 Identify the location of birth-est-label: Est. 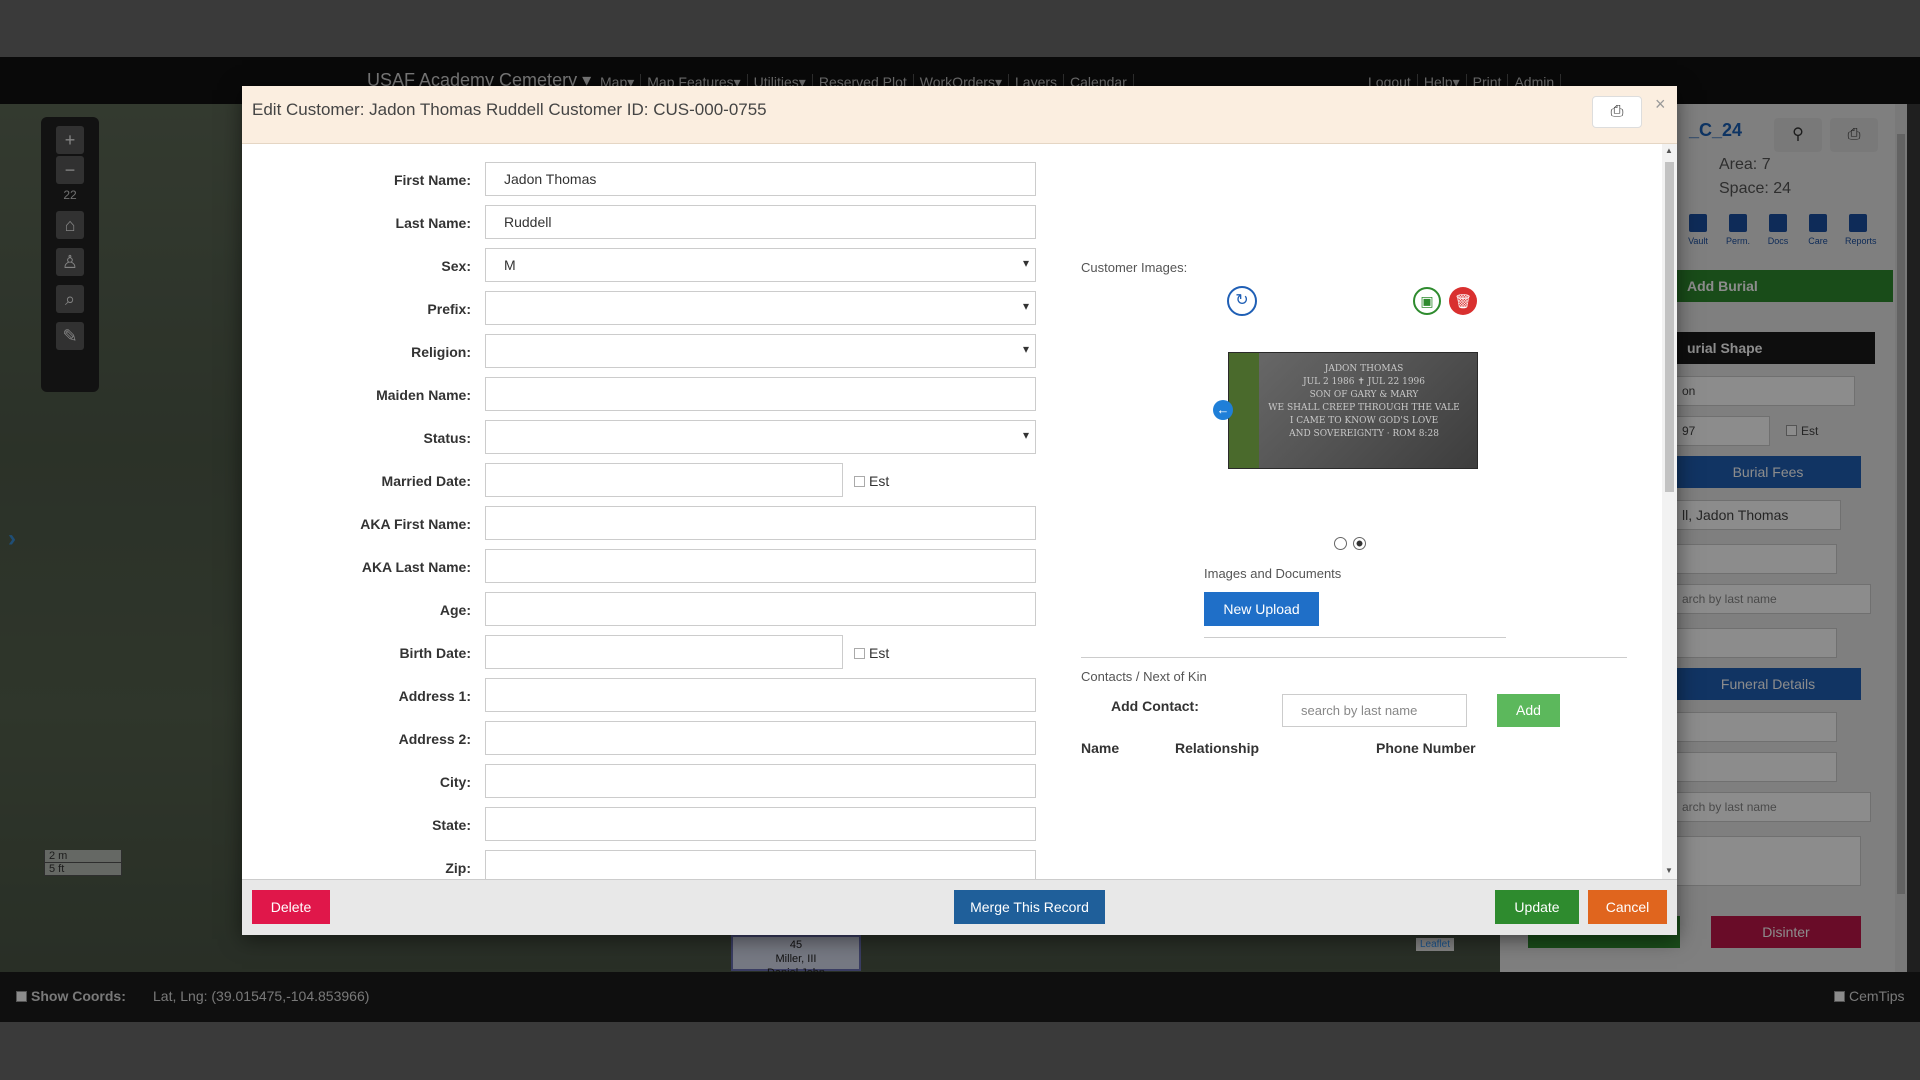
(879, 653).